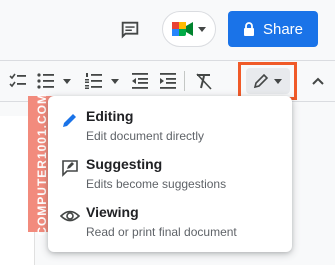  Describe the element at coordinates (112, 212) in the screenshot. I see `menu-item-title: Viewing` at that location.